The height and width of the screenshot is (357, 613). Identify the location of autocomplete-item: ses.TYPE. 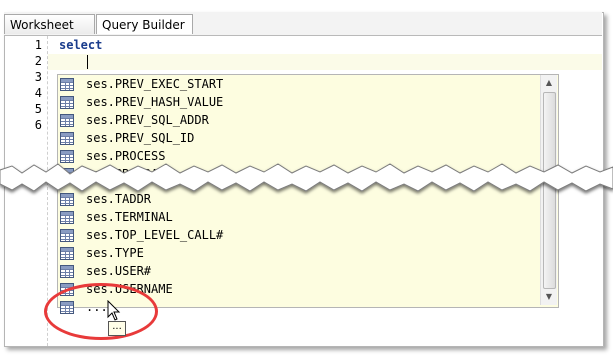
(300, 254).